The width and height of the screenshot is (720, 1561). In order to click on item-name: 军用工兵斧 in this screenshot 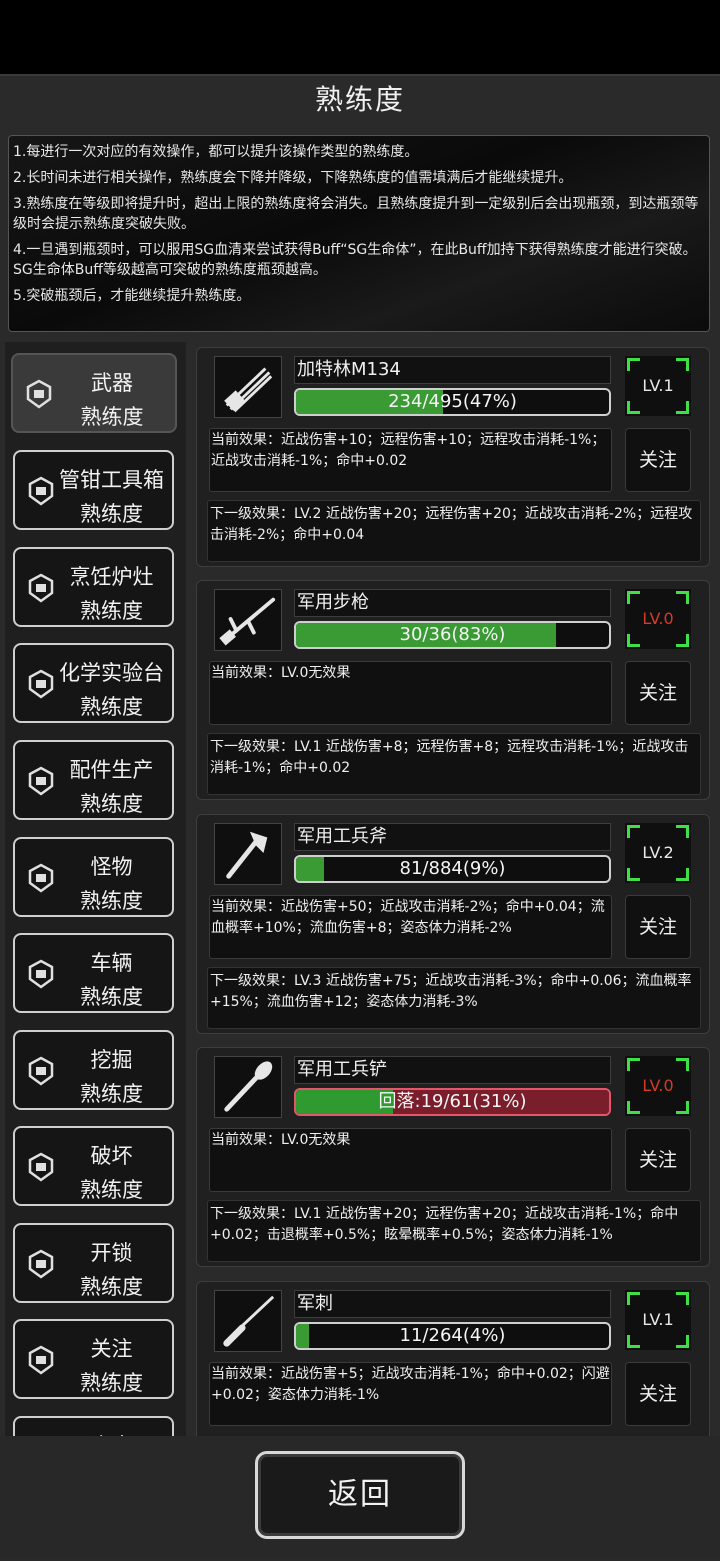, I will do `click(452, 837)`.